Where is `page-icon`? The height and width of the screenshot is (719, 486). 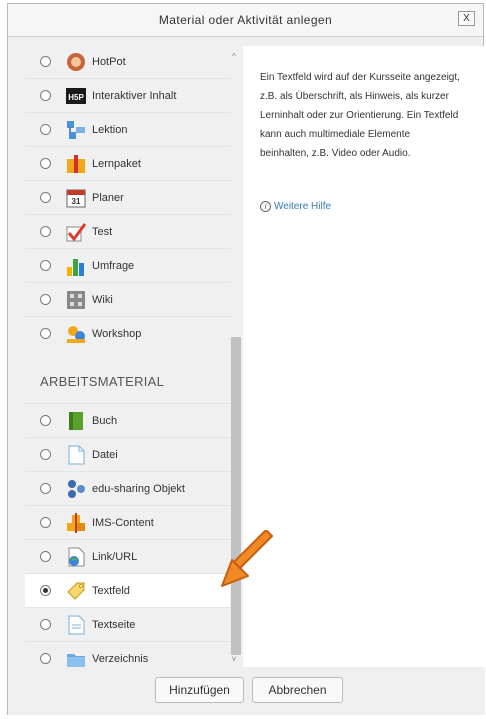
page-icon is located at coordinates (76, 624).